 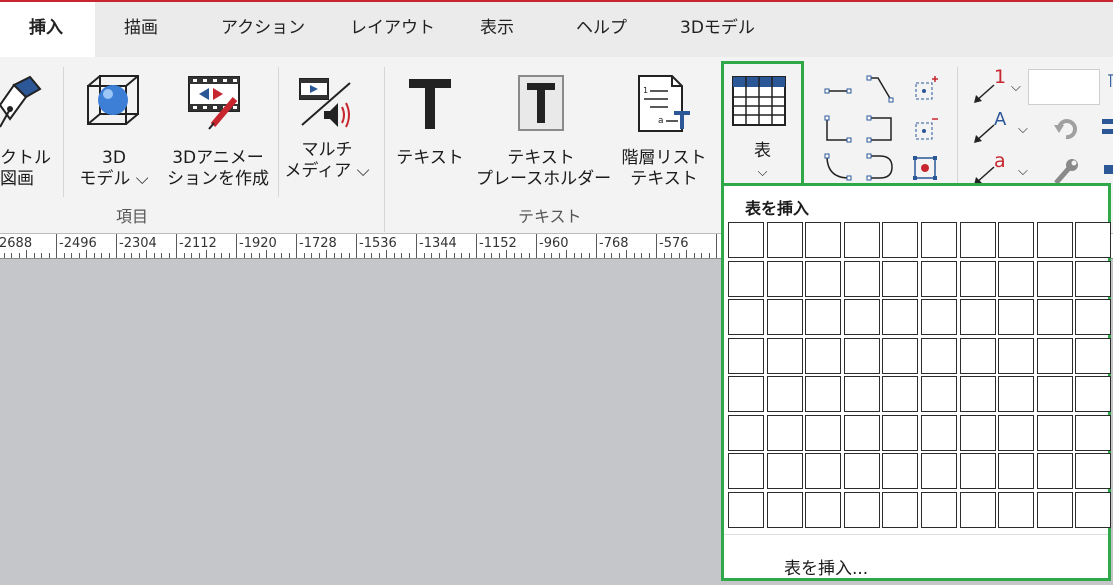 What do you see at coordinates (601, 29) in the screenshot?
I see `tab-help: ヘルプ` at bounding box center [601, 29].